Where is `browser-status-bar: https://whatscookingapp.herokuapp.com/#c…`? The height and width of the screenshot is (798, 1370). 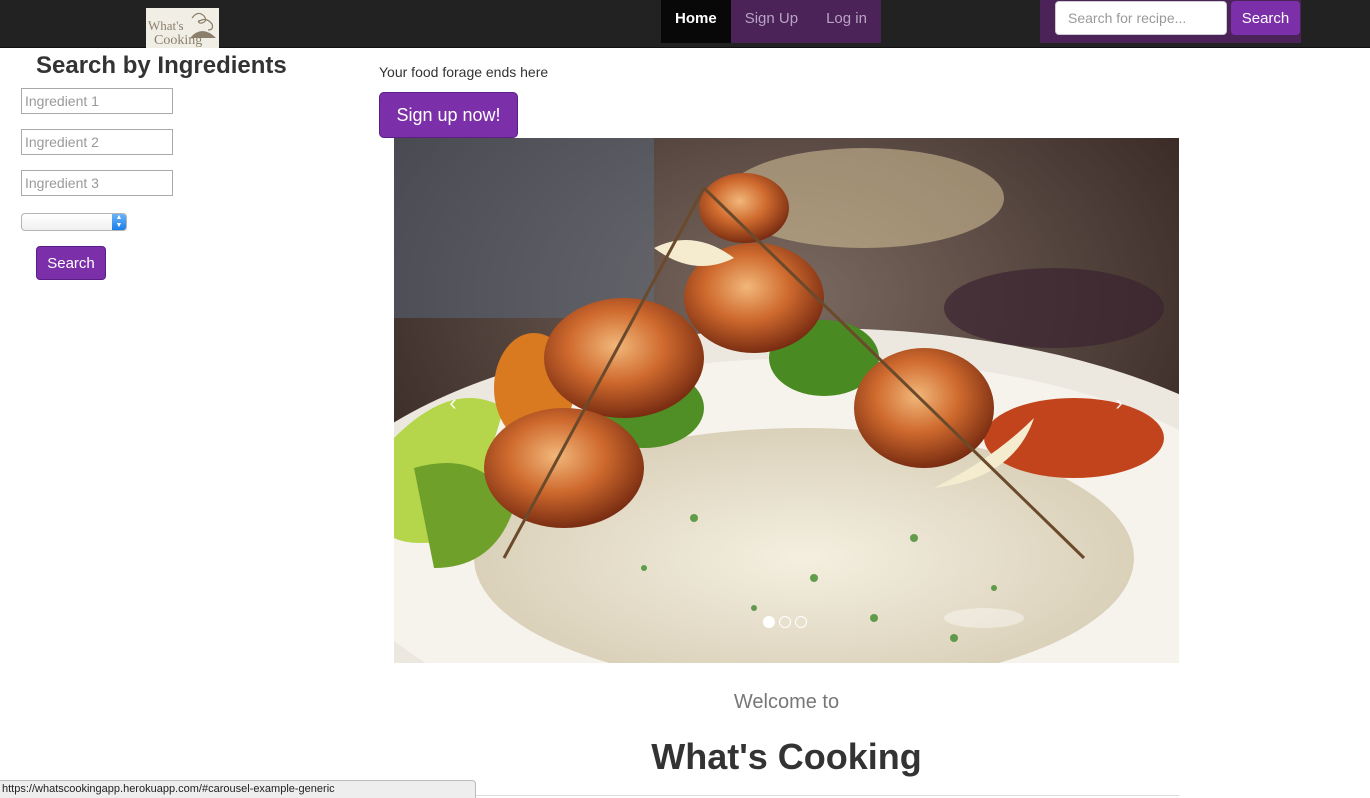 browser-status-bar: https://whatscookingapp.herokuapp.com/#c… is located at coordinates (238, 789).